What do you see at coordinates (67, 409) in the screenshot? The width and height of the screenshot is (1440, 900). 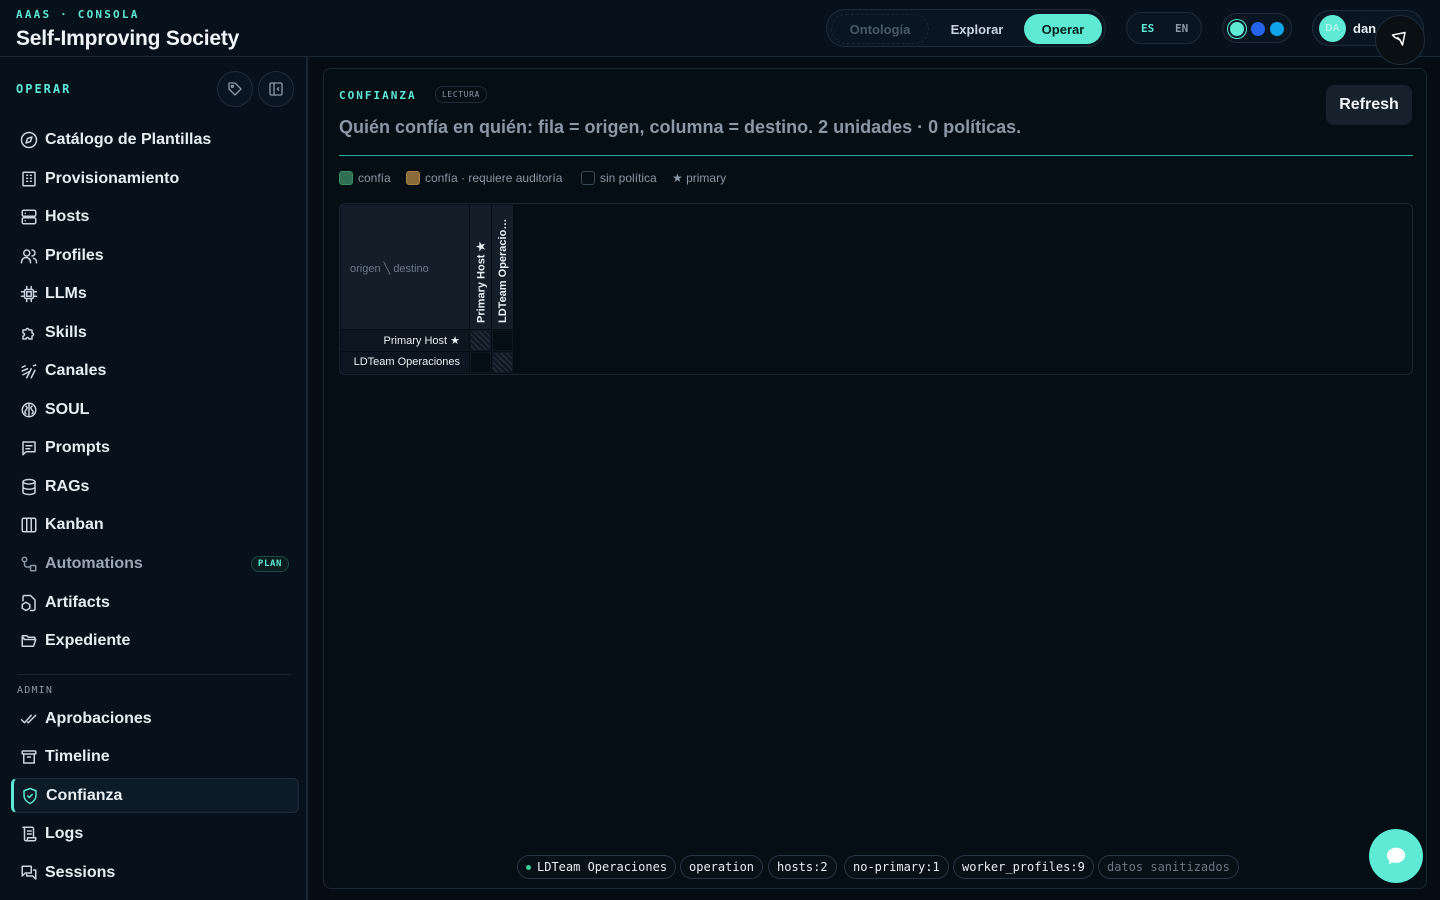 I see `sidebar-item-label: SOUL` at bounding box center [67, 409].